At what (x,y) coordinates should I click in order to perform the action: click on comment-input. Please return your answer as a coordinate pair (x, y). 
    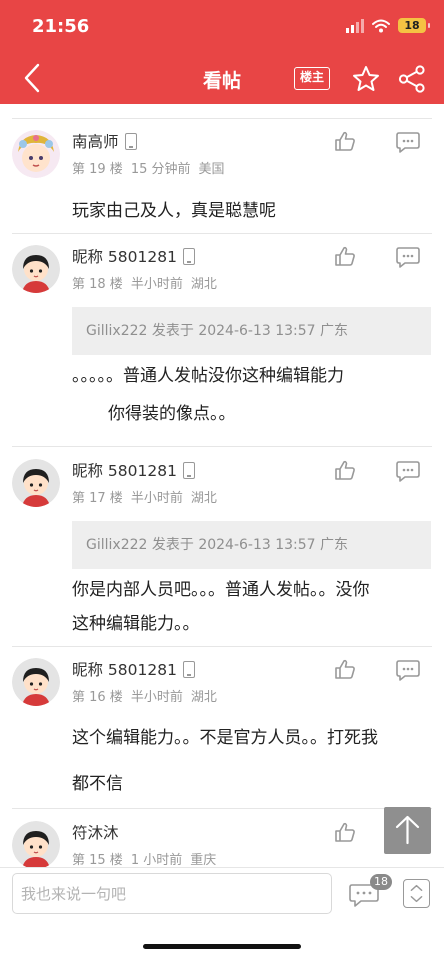
    Looking at the image, I should click on (172, 893).